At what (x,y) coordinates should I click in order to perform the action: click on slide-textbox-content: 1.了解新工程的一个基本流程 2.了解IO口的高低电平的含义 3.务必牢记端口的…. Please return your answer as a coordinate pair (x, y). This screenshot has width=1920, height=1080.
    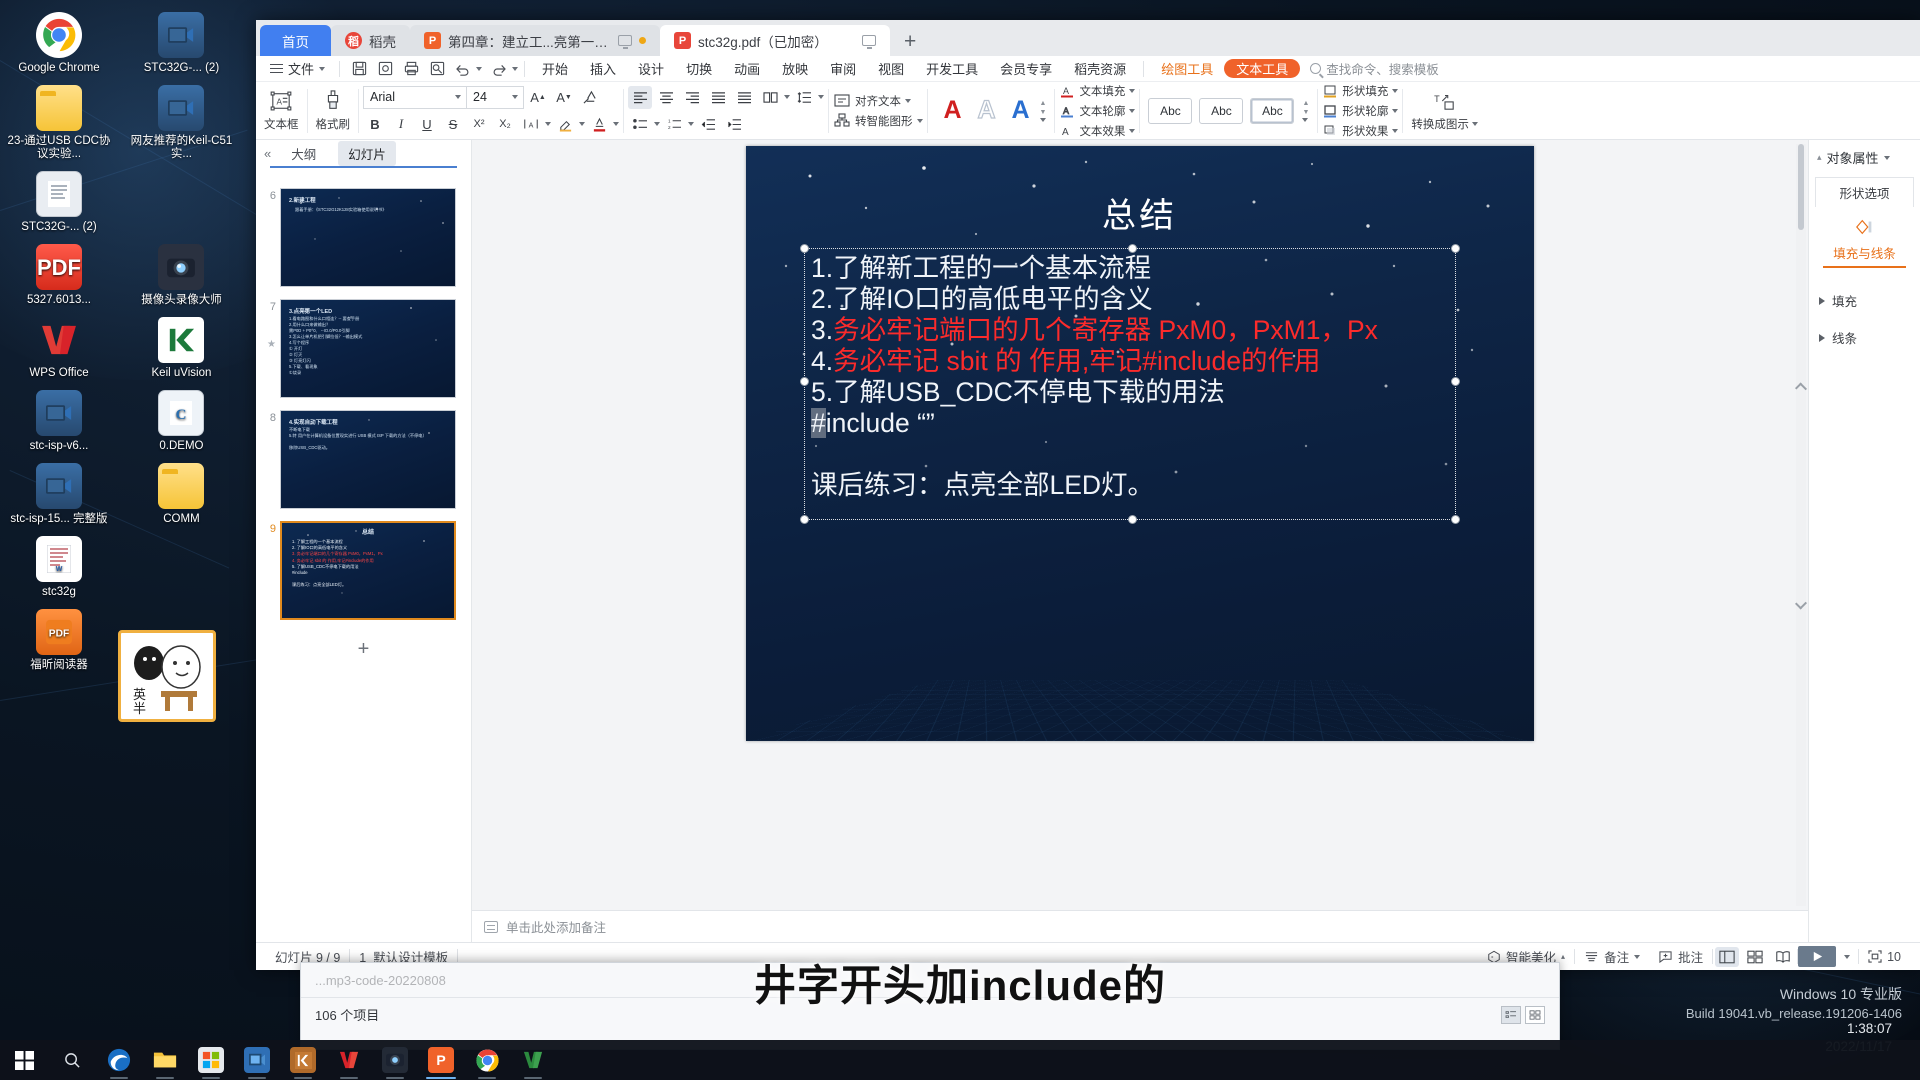
    Looking at the image, I should click on (1130, 375).